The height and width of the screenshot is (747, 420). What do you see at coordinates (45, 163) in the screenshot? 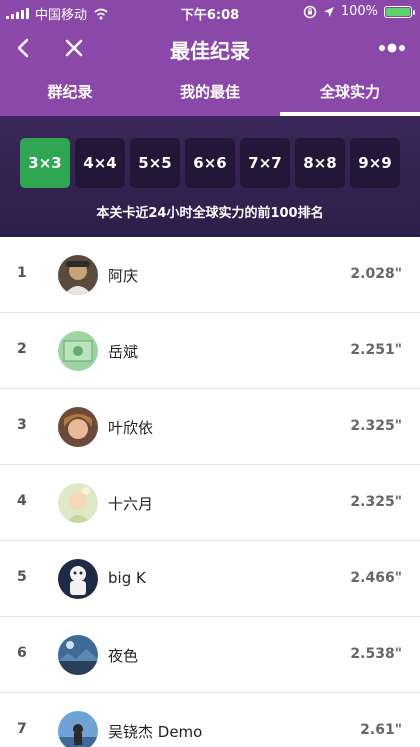
I see `level-3x3-button: 3×3` at bounding box center [45, 163].